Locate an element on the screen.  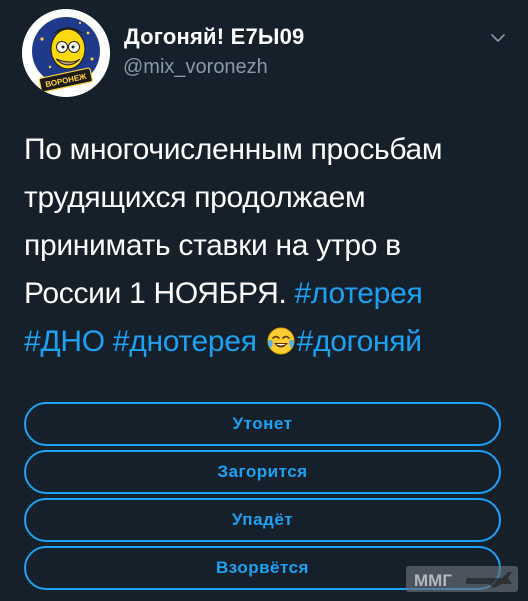
tears-of-joy-emoji-icon is located at coordinates (281, 341).